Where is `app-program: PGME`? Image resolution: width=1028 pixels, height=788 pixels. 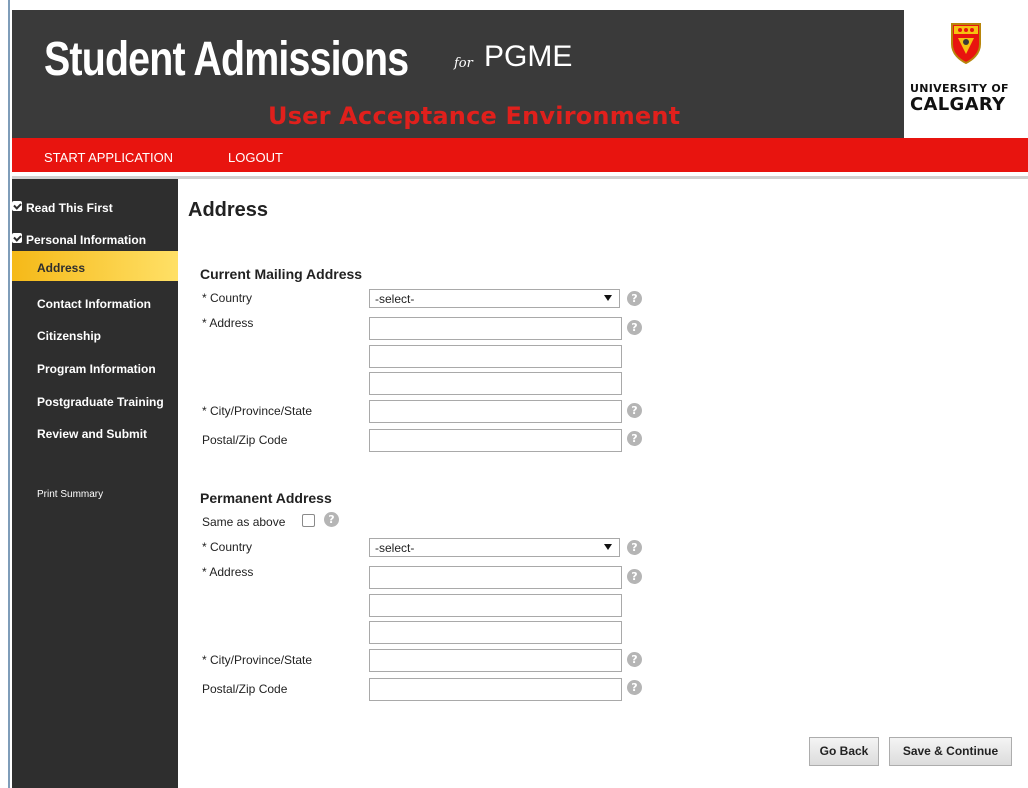
app-program: PGME is located at coordinates (528, 56).